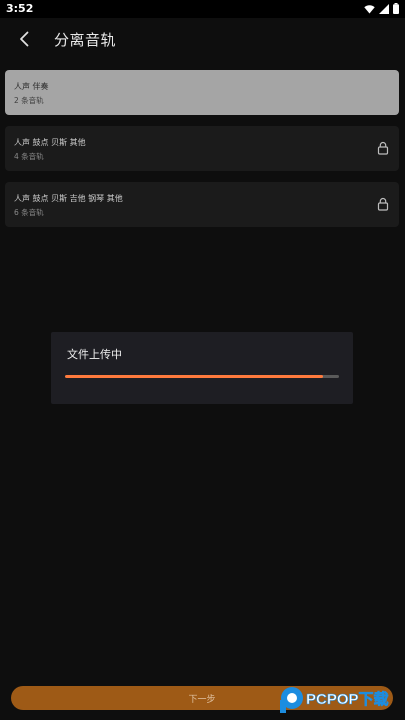 The width and height of the screenshot is (405, 720). What do you see at coordinates (29, 156) in the screenshot?
I see `option-subtitle: 4 条音轨` at bounding box center [29, 156].